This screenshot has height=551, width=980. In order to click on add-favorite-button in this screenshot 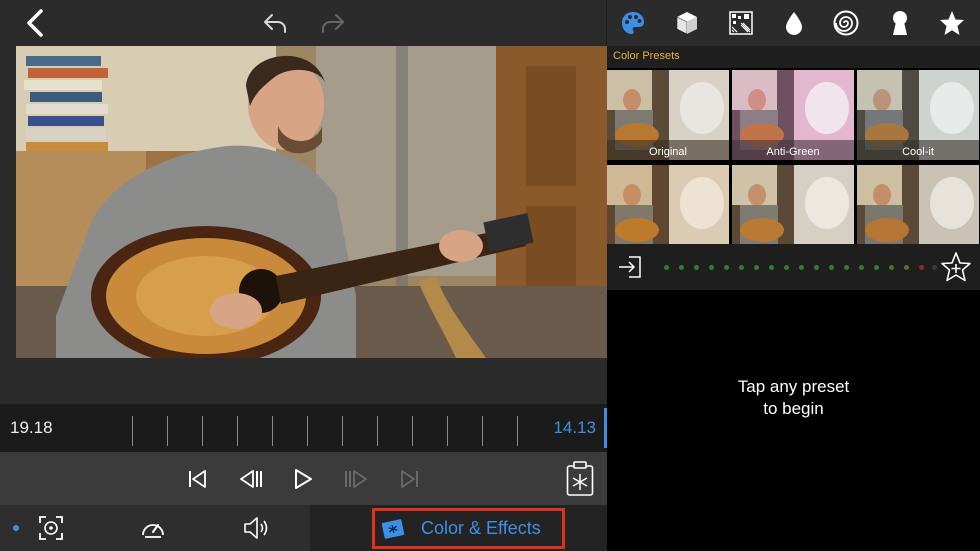, I will do `click(956, 269)`.